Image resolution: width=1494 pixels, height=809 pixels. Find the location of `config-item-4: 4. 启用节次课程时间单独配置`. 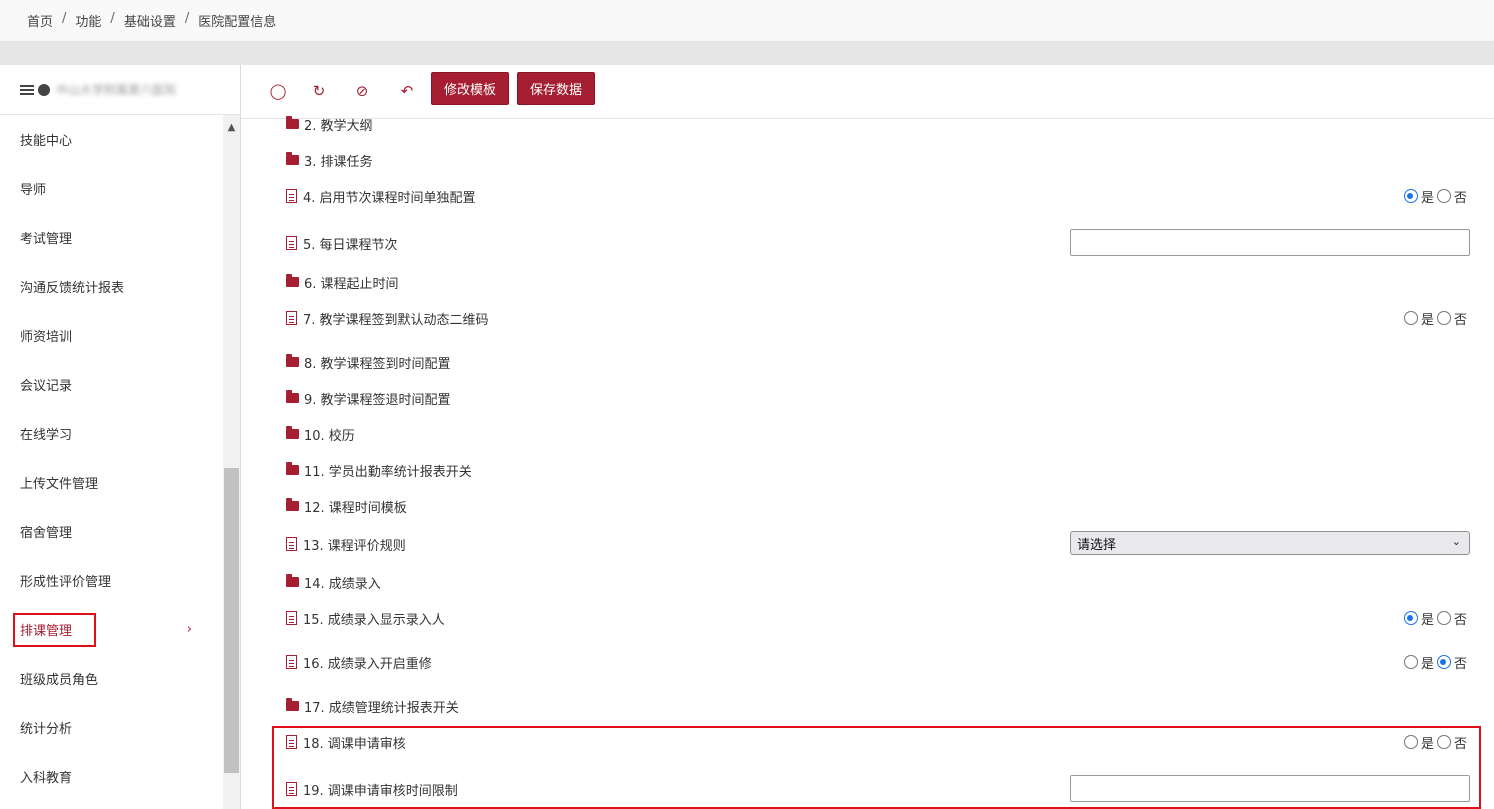

config-item-4: 4. 启用节次课程时间单独配置 is located at coordinates (381, 196).